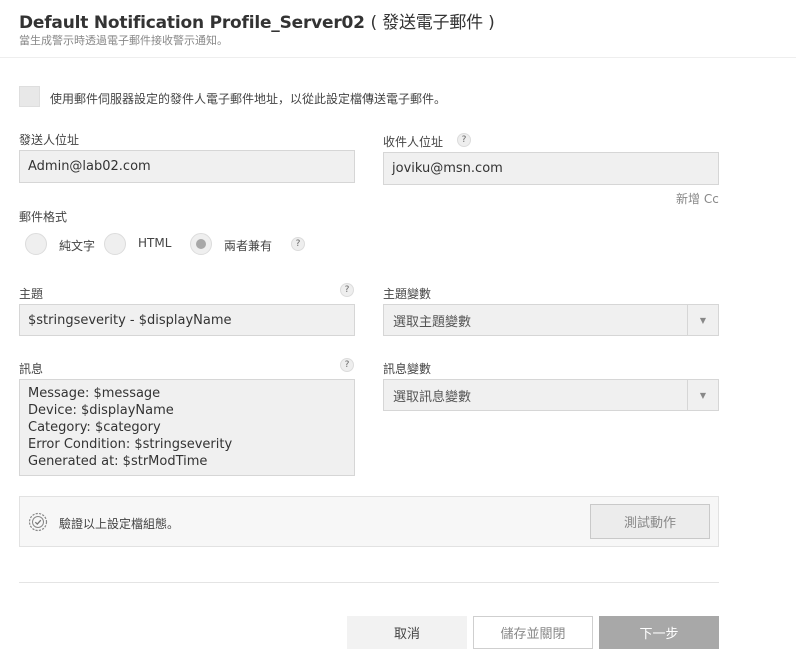  Describe the element at coordinates (31, 294) in the screenshot. I see `subject-label: 主題` at that location.